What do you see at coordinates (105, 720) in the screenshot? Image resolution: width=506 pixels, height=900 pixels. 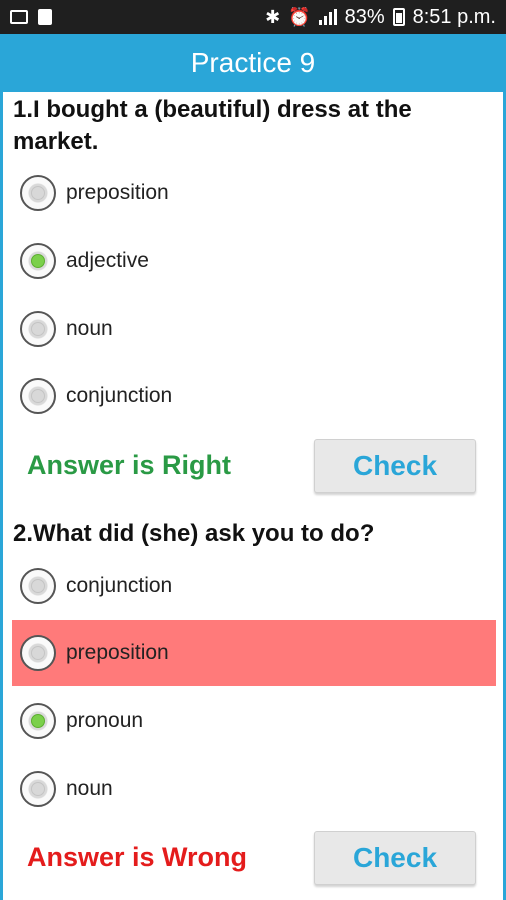 I see `option-label: pronoun` at bounding box center [105, 720].